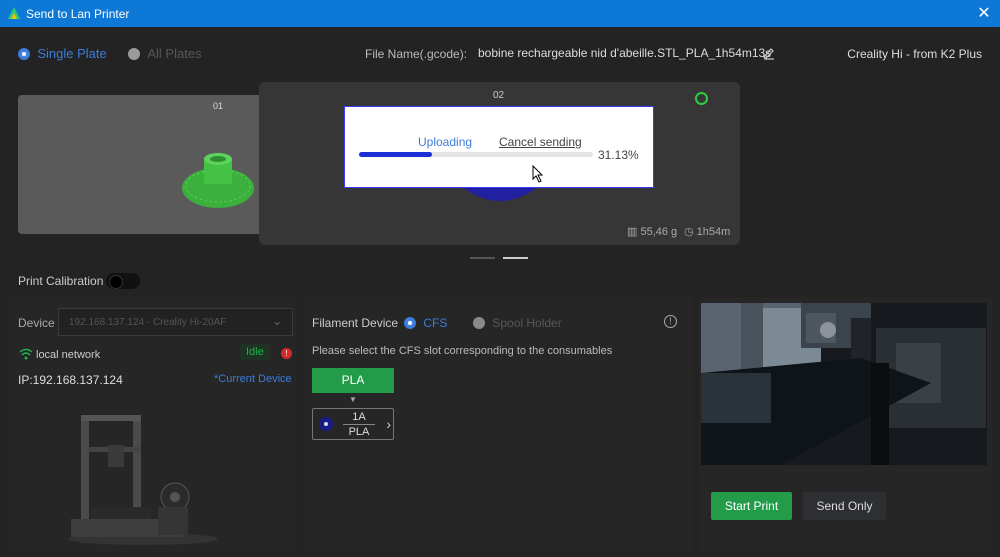  I want to click on camera-snapshot, so click(844, 384).